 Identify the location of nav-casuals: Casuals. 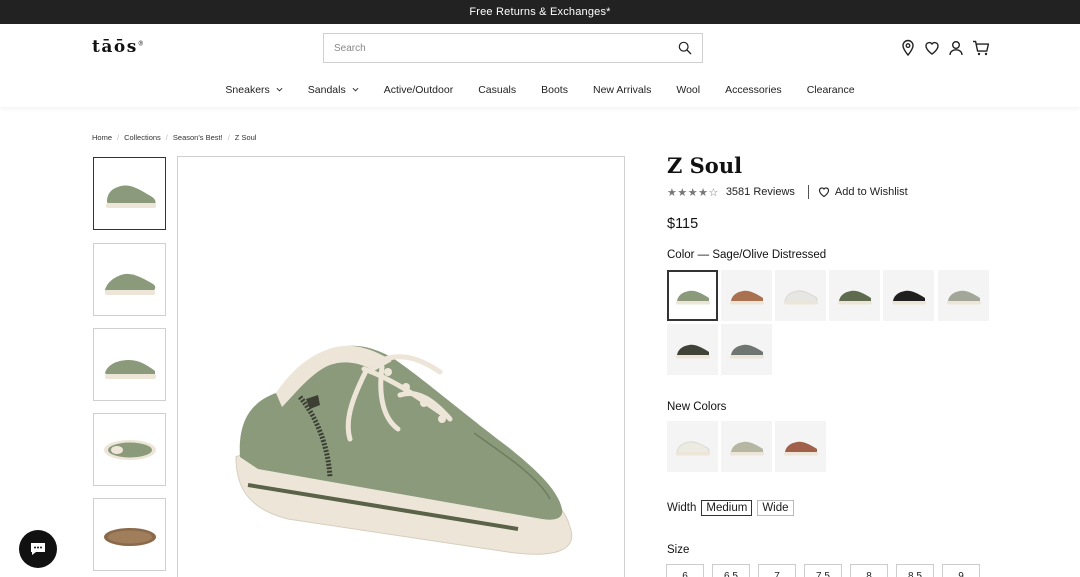
(497, 90).